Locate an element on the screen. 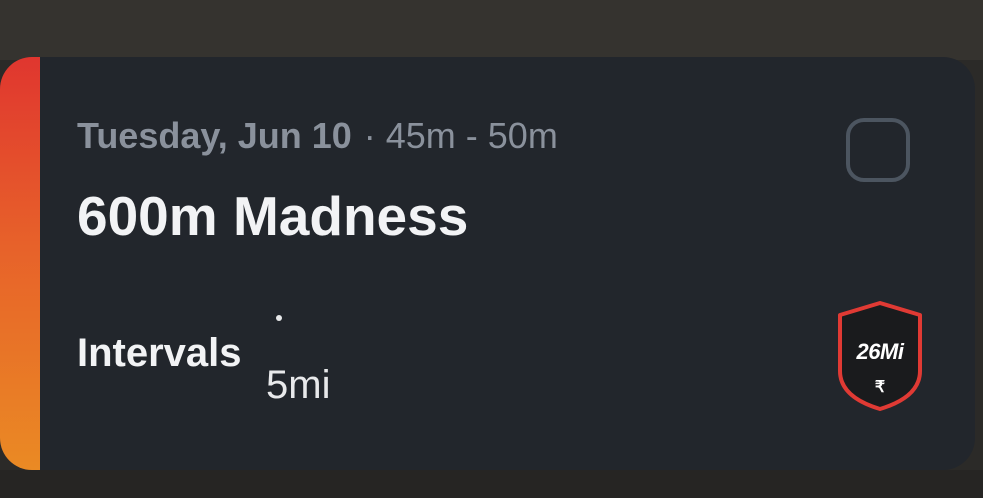 Image resolution: width=983 pixels, height=498 pixels. workout-duration: 45m - 50m is located at coordinates (471, 135).